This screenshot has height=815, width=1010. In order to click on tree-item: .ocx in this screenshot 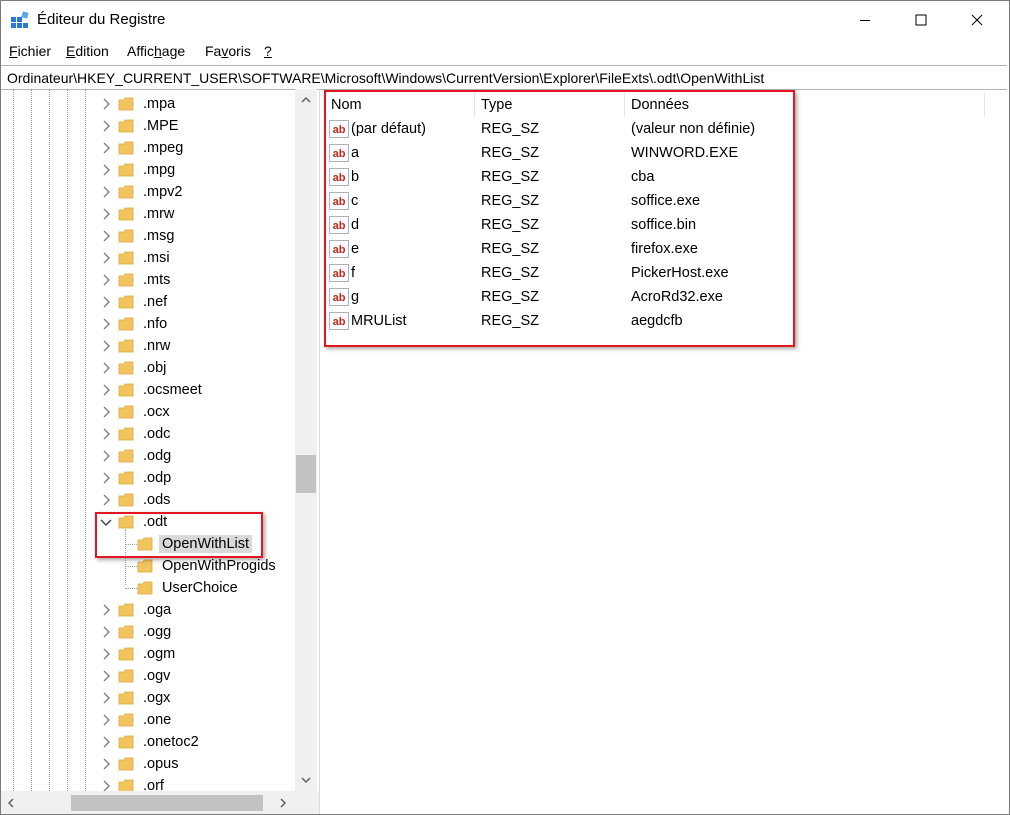, I will do `click(136, 412)`.